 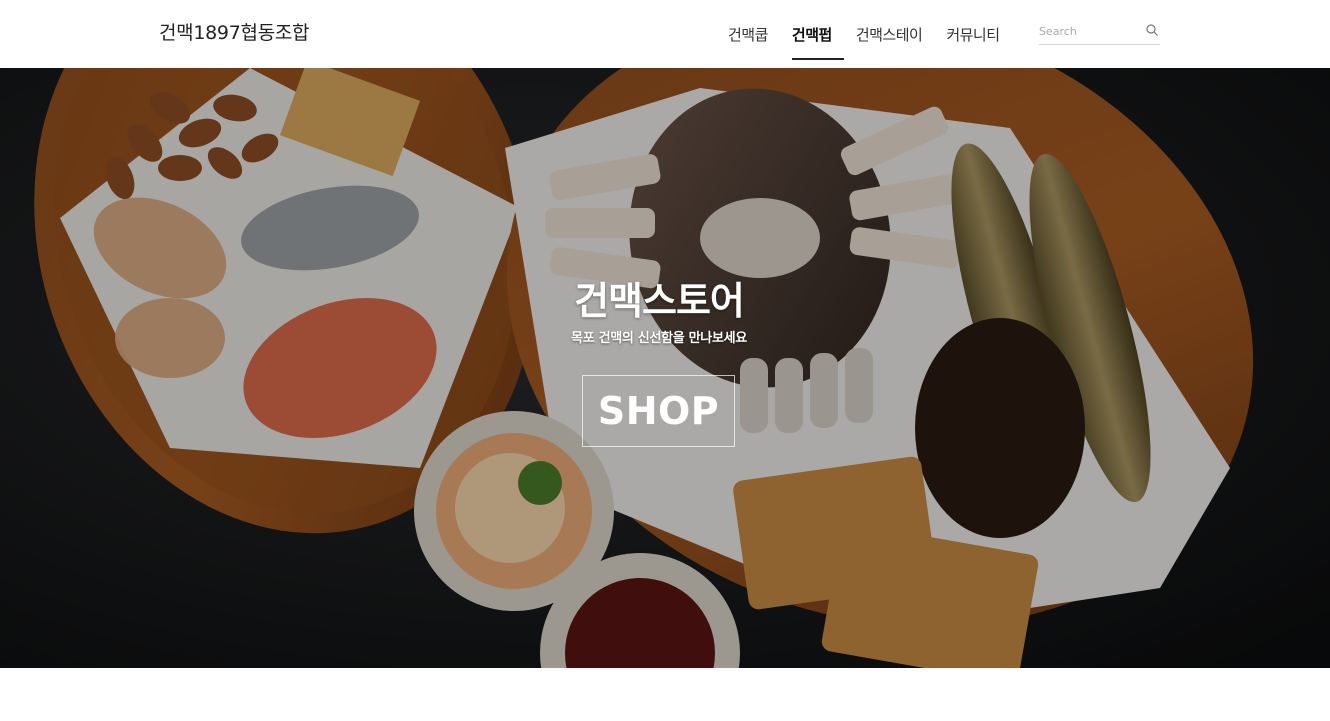 I want to click on hero-subtitle: 목포 건맥의 신선함을 만나보세요, so click(x=659, y=338).